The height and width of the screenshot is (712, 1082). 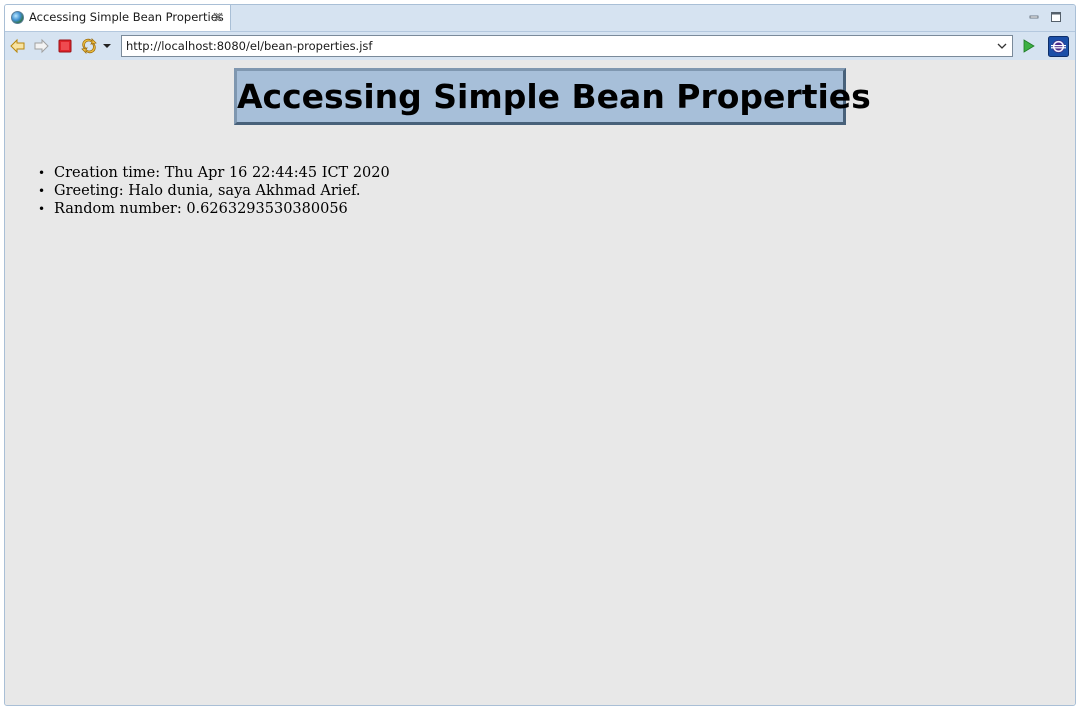 I want to click on greeting-label: Greeting:, so click(x=89, y=191).